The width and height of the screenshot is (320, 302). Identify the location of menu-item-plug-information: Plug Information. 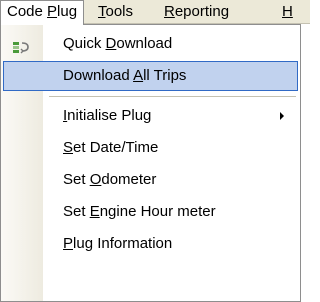
(150, 244).